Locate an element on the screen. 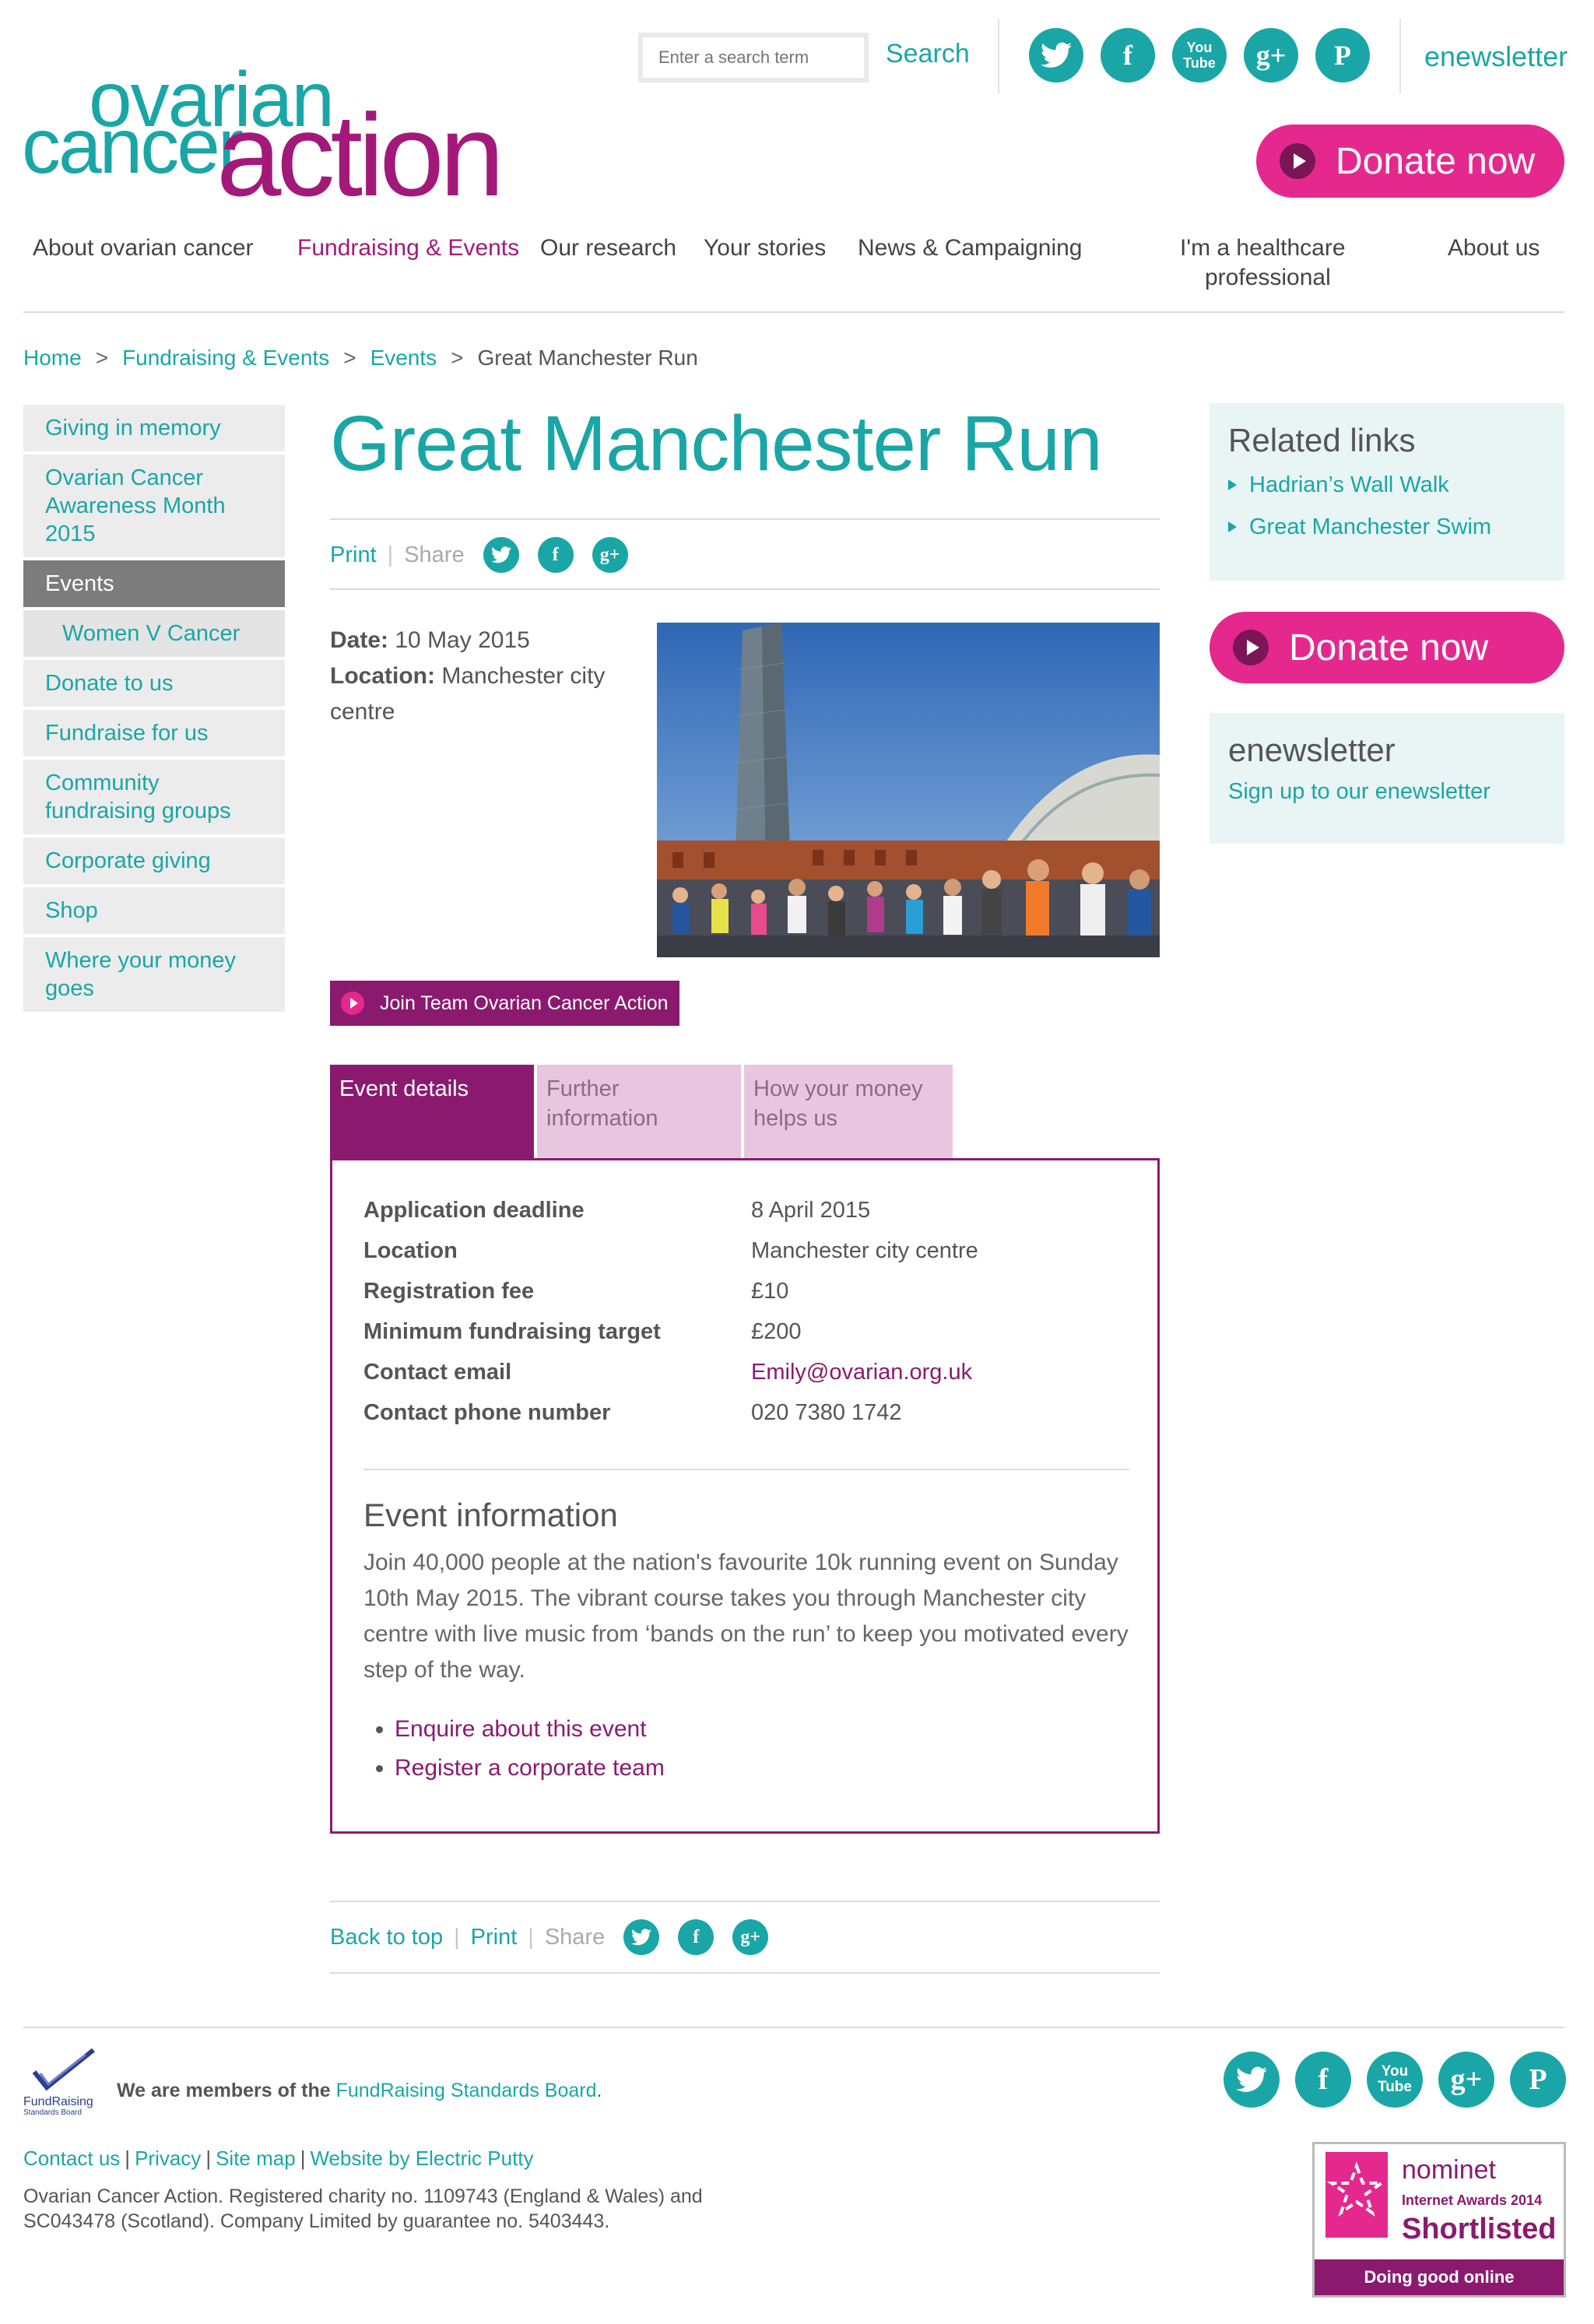 The height and width of the screenshot is (2324, 1594). runners-photo-illustration is located at coordinates (908, 790).